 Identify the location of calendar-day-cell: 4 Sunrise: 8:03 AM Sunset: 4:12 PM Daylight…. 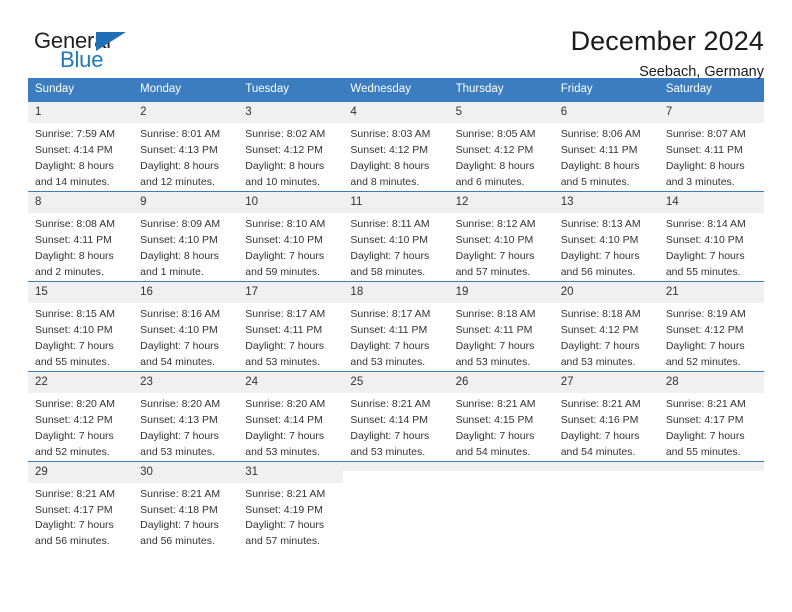
(396, 146).